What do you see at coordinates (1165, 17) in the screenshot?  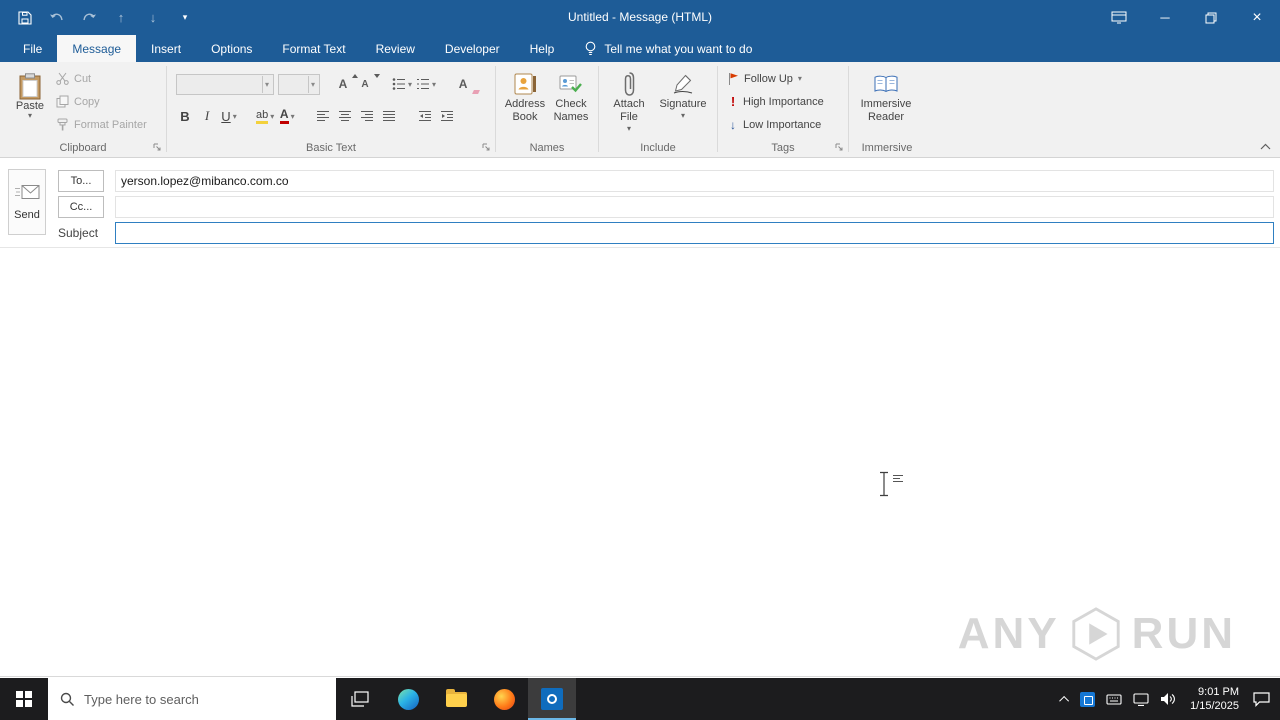 I see `minimize-icon: ─` at bounding box center [1165, 17].